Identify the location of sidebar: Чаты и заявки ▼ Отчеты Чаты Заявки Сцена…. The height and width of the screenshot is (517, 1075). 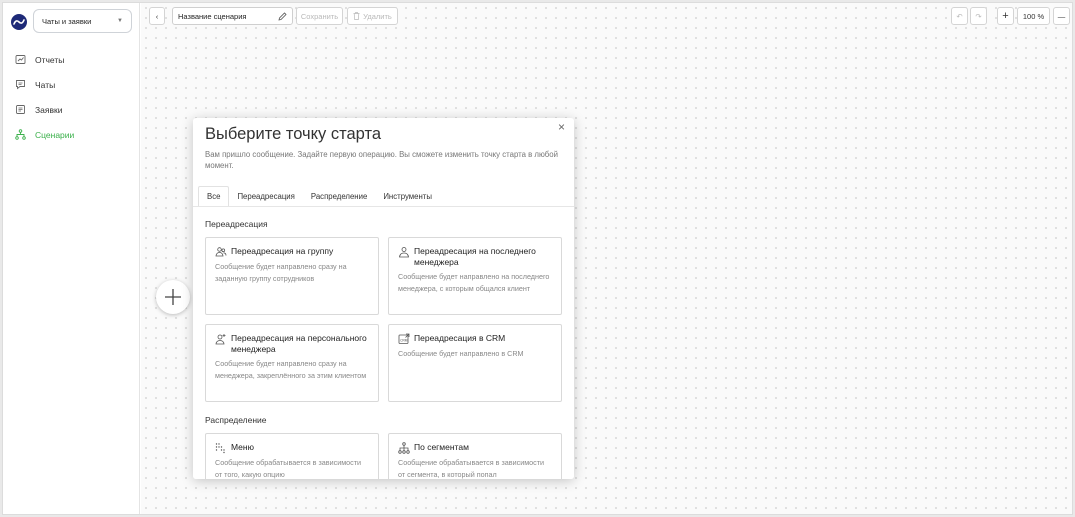
(71, 258).